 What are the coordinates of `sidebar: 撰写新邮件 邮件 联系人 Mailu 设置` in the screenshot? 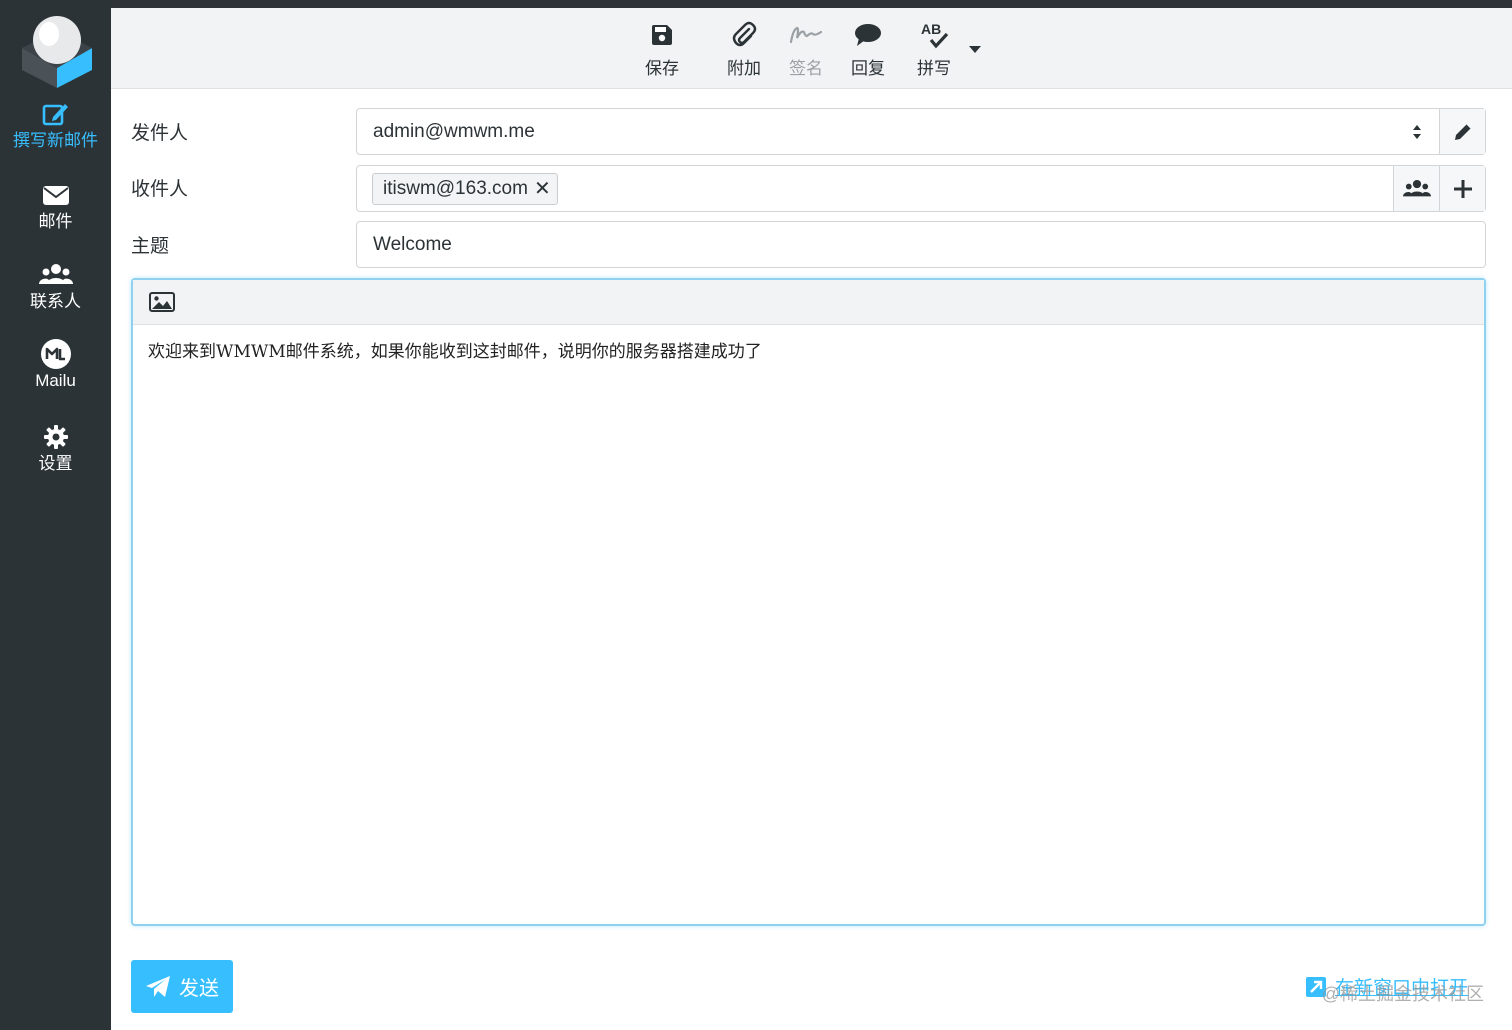 It's located at (55, 515).